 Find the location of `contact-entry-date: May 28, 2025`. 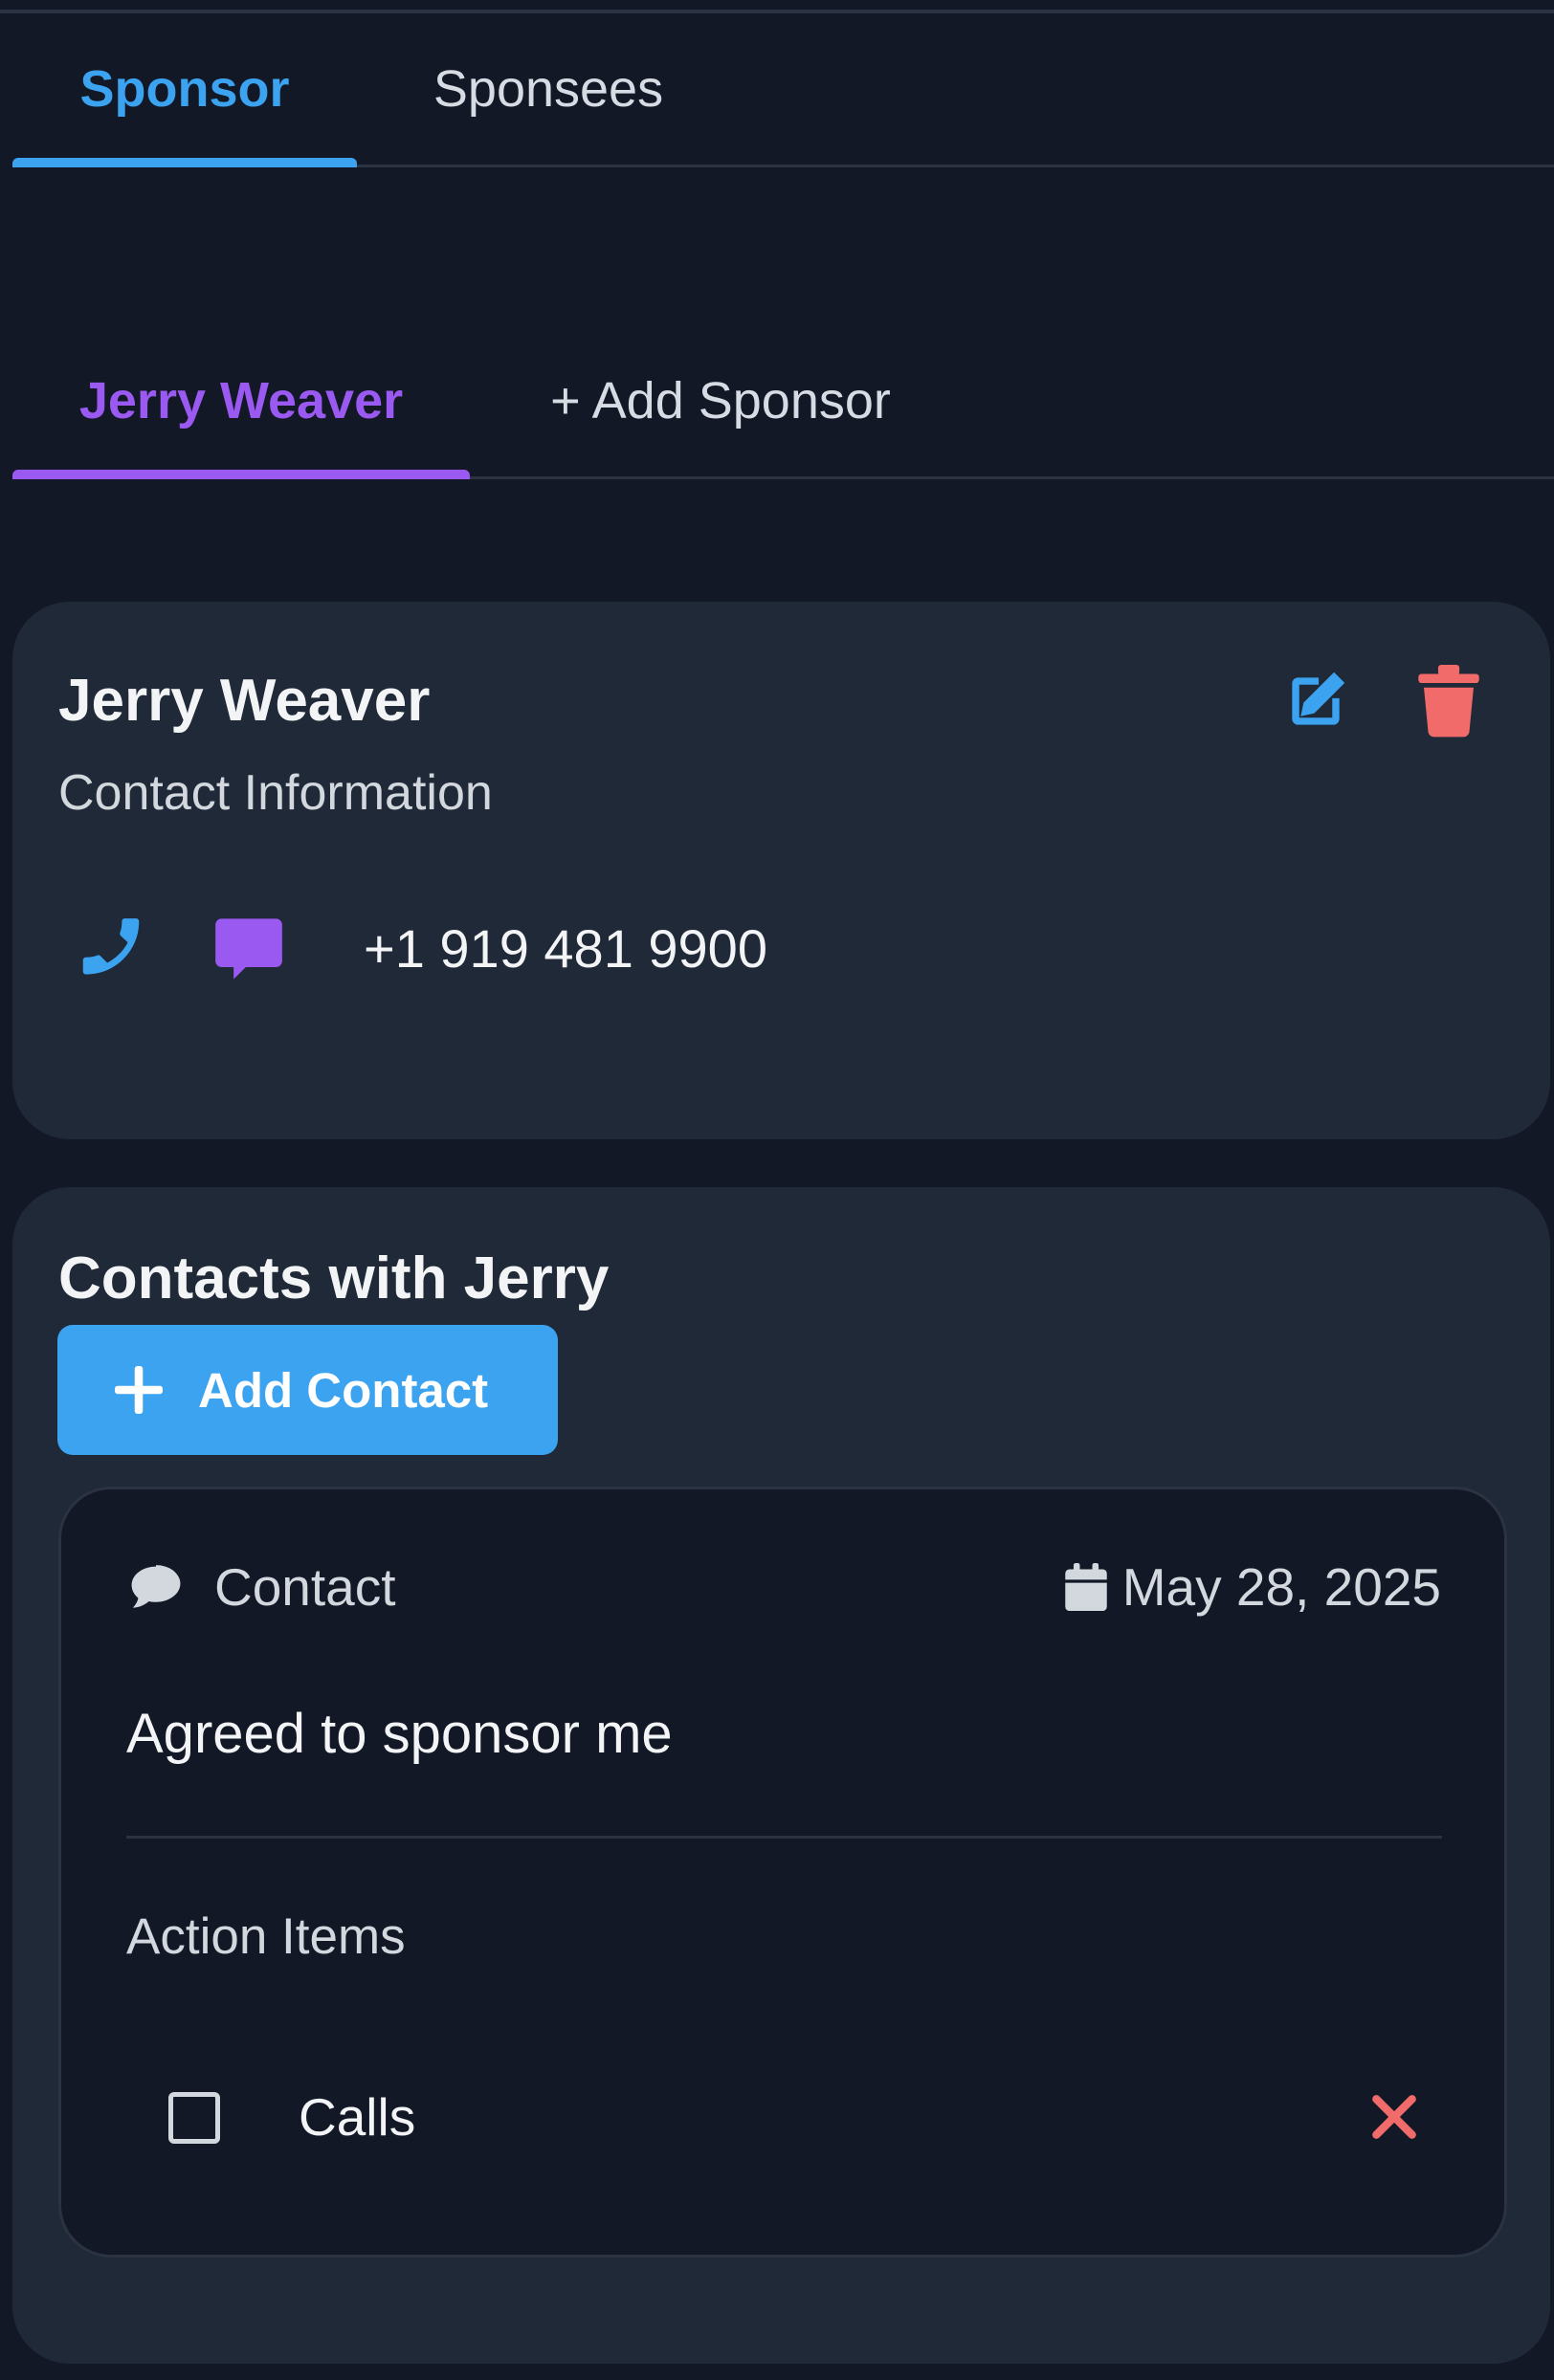

contact-entry-date: May 28, 2025 is located at coordinates (1252, 1587).